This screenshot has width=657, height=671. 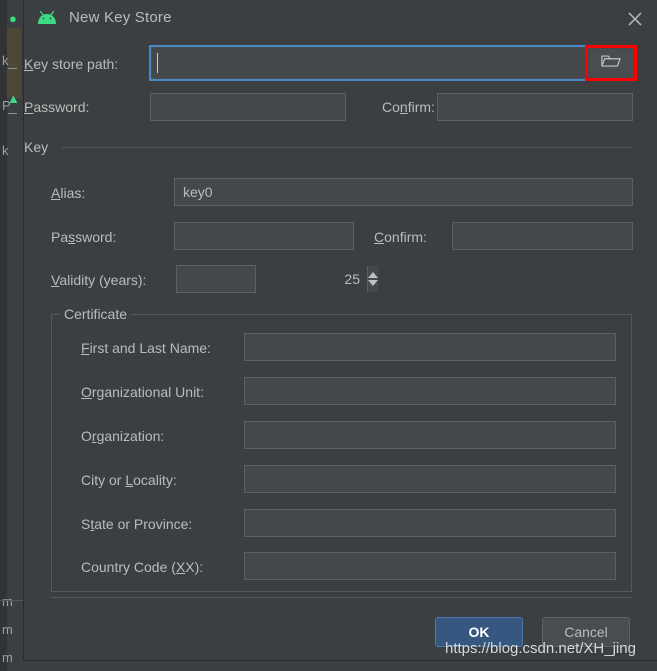 What do you see at coordinates (542, 236) in the screenshot?
I see `key-confirm-input` at bounding box center [542, 236].